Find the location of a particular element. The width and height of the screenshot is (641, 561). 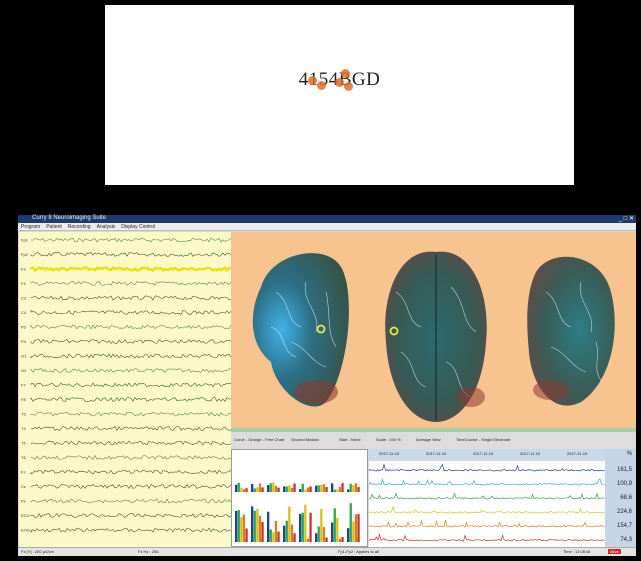

control-item: Curve - Orange - Free Chart is located at coordinates (259, 439).